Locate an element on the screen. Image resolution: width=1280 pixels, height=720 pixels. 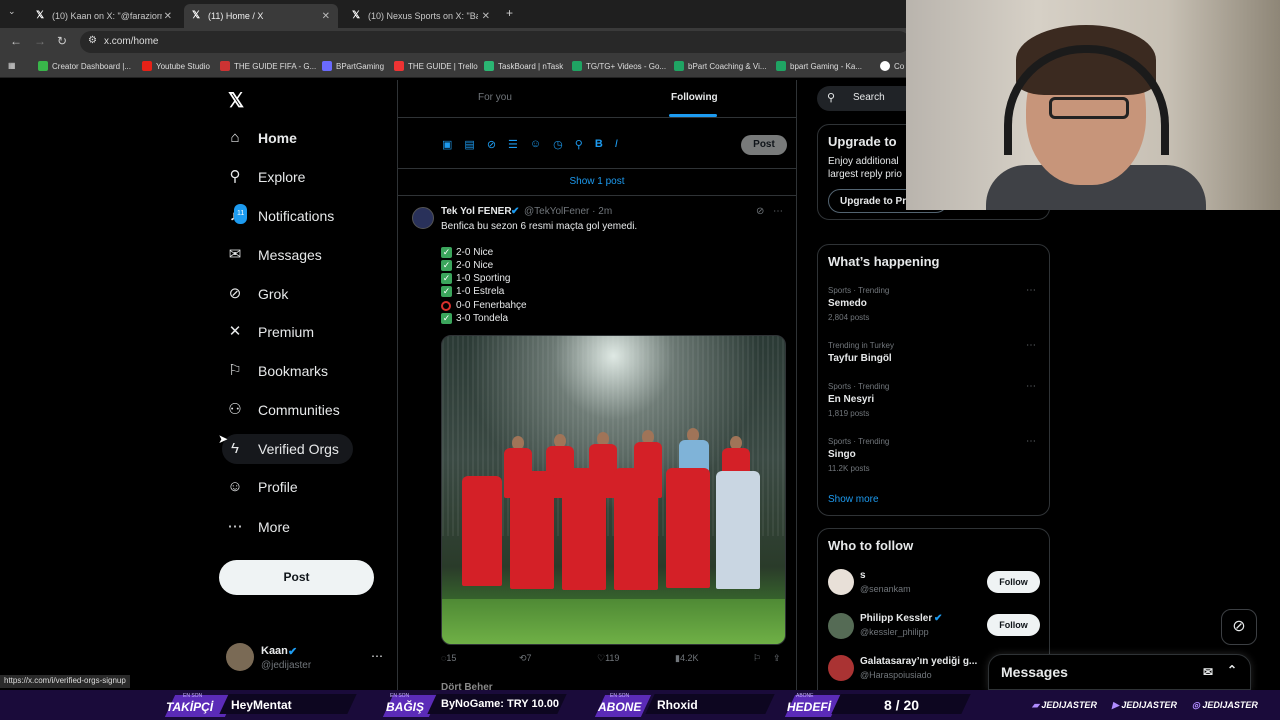
x-logo-icon: 𝕏 is located at coordinates (236, 100).